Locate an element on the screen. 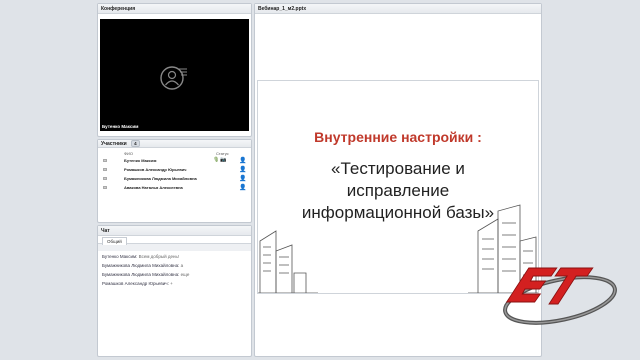 The image size is (640, 360). participants-title: Участники is located at coordinates (114, 144).